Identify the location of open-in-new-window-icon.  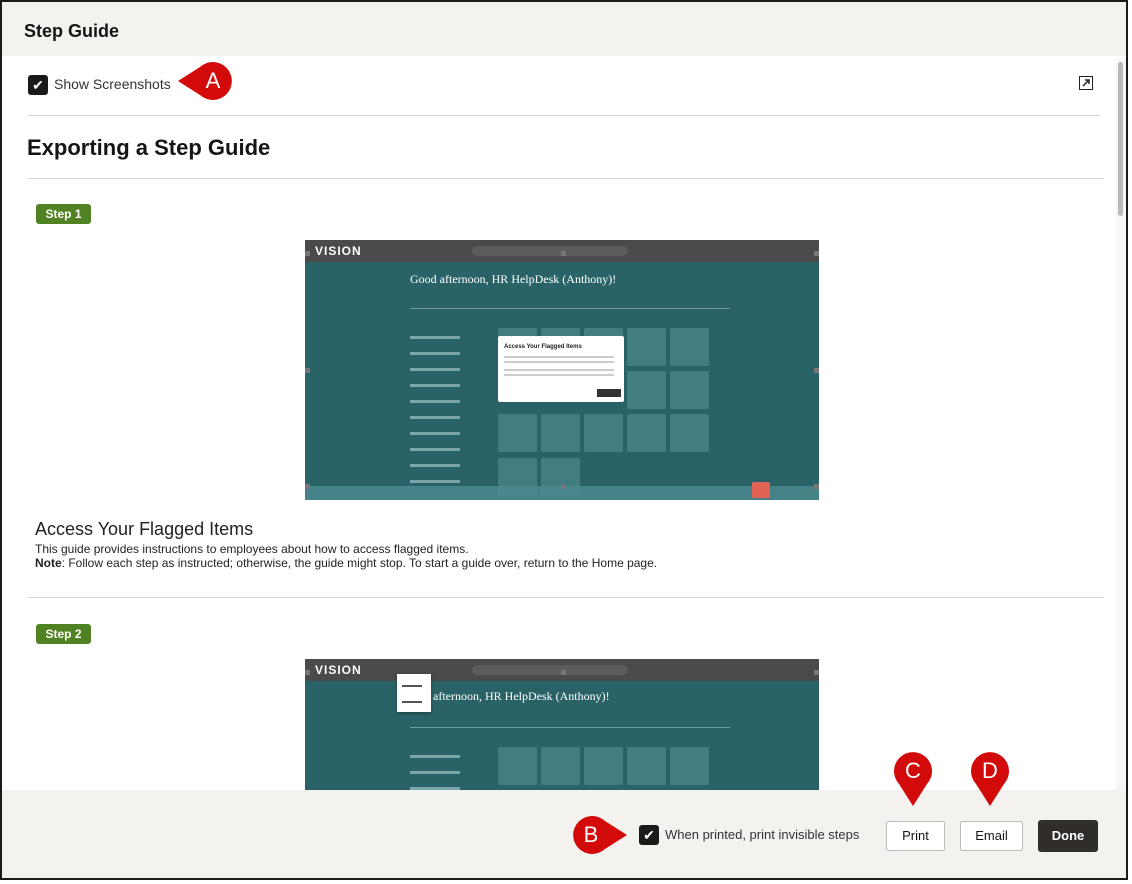
(1086, 83).